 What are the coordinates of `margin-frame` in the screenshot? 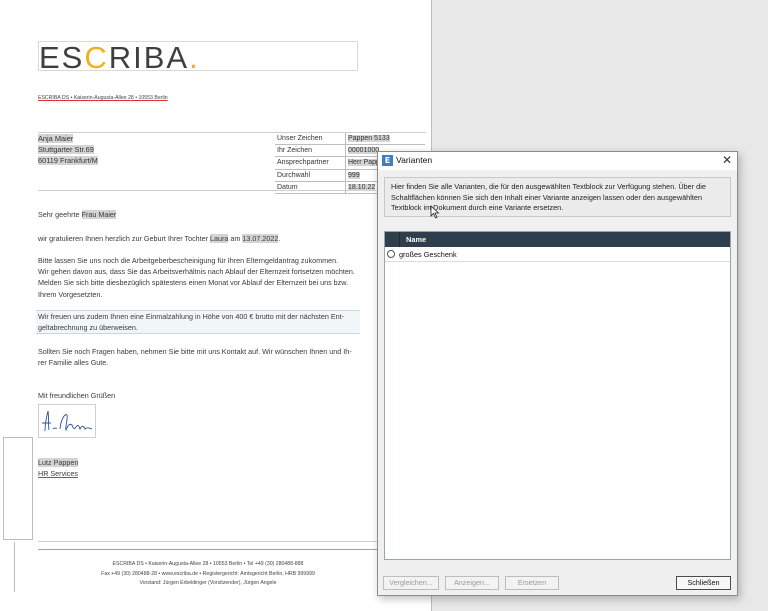 It's located at (18, 488).